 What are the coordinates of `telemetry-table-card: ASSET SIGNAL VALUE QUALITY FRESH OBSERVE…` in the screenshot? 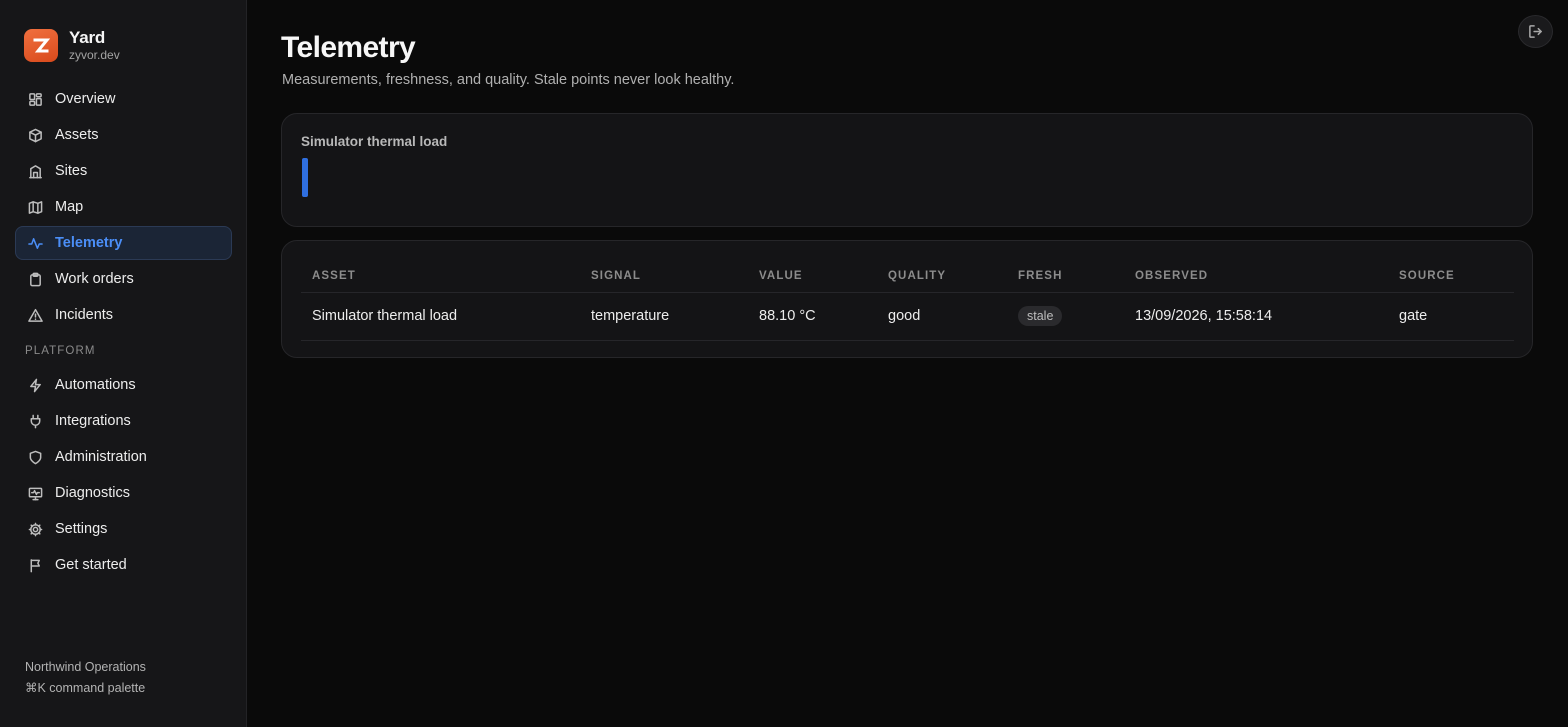 It's located at (907, 299).